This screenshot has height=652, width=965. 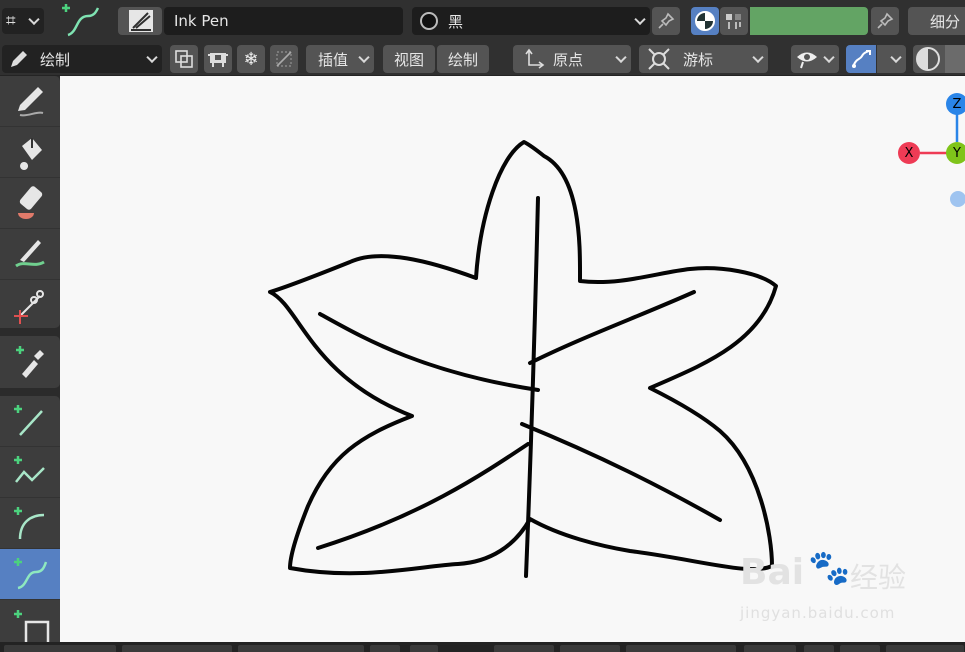 I want to click on brush-icon, so click(x=141, y=21).